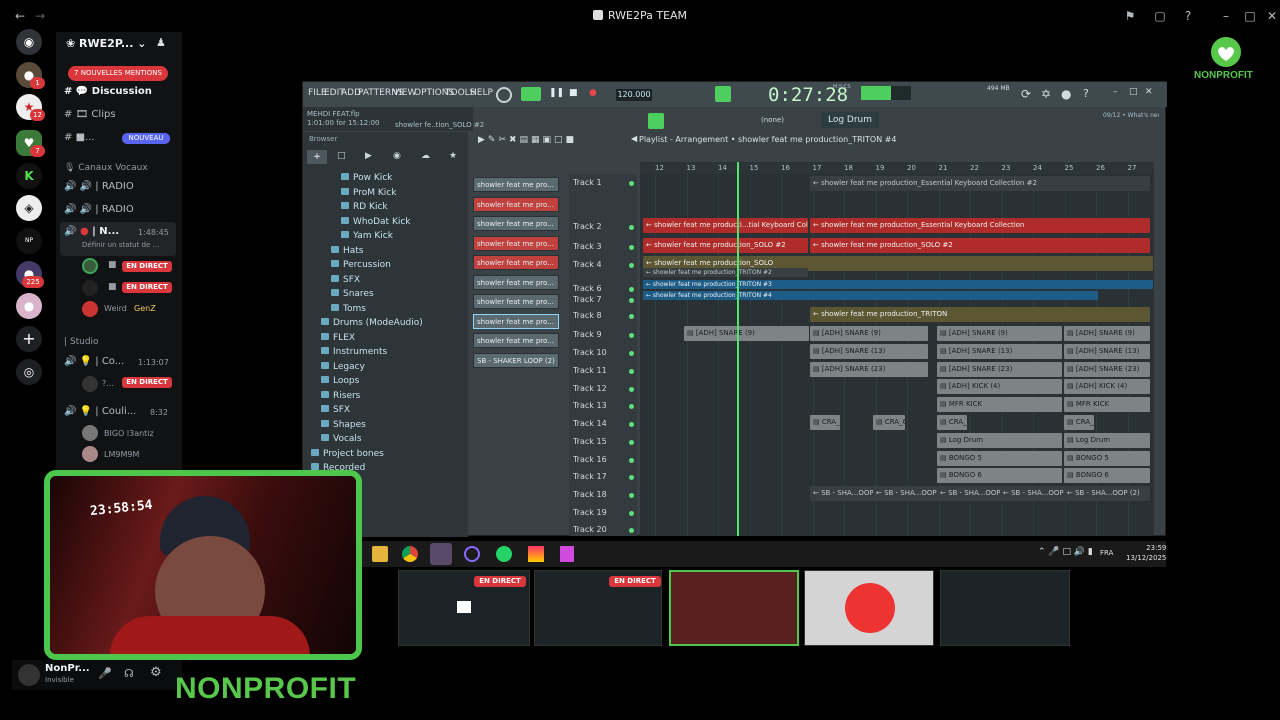 The height and width of the screenshot is (720, 1280). What do you see at coordinates (354, 352) in the screenshot?
I see `browser-item: Instruments` at bounding box center [354, 352].